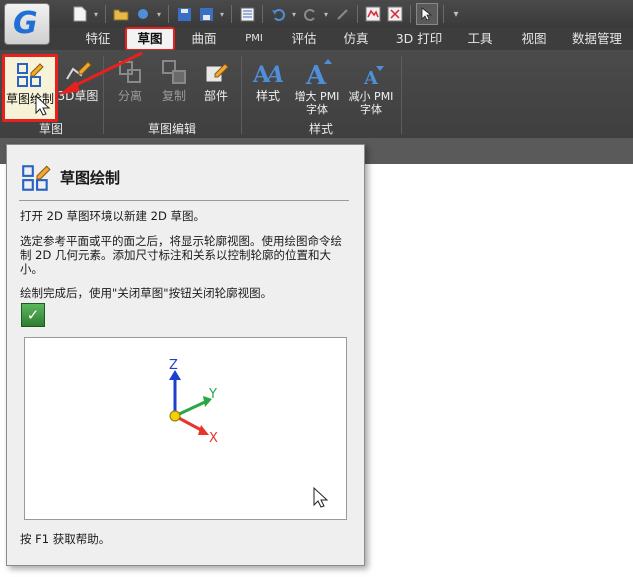 Image resolution: width=633 pixels, height=577 pixels. Describe the element at coordinates (213, 438) in the screenshot. I see `x-axis-label: X` at that location.